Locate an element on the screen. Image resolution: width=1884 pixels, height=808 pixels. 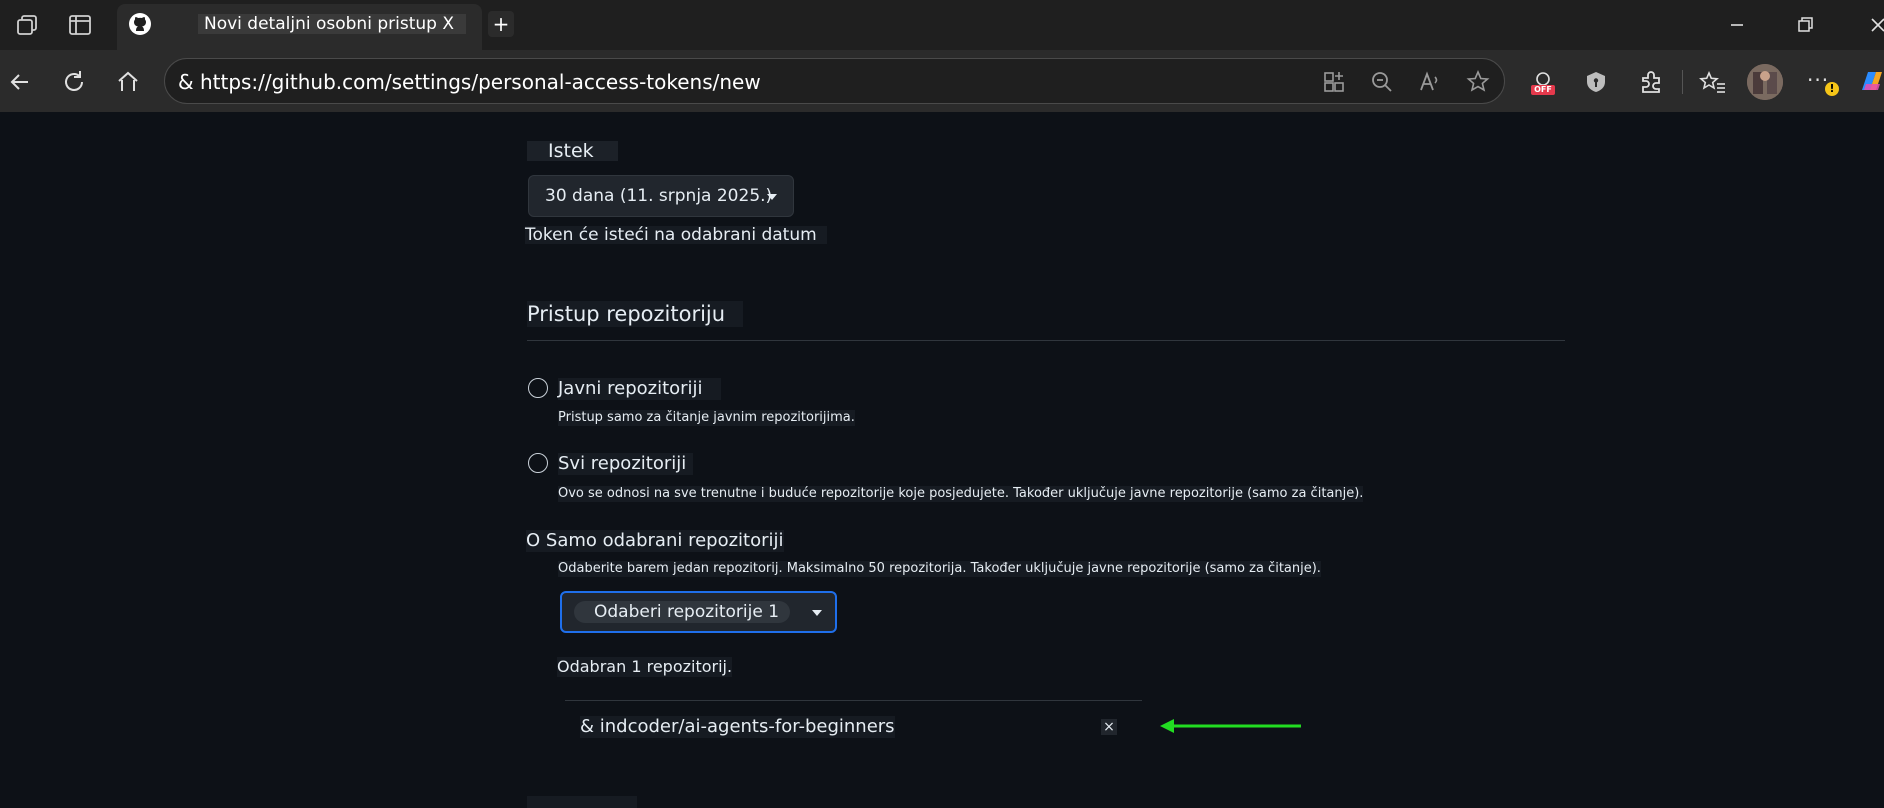
app-available-icon is located at coordinates (1334, 82).